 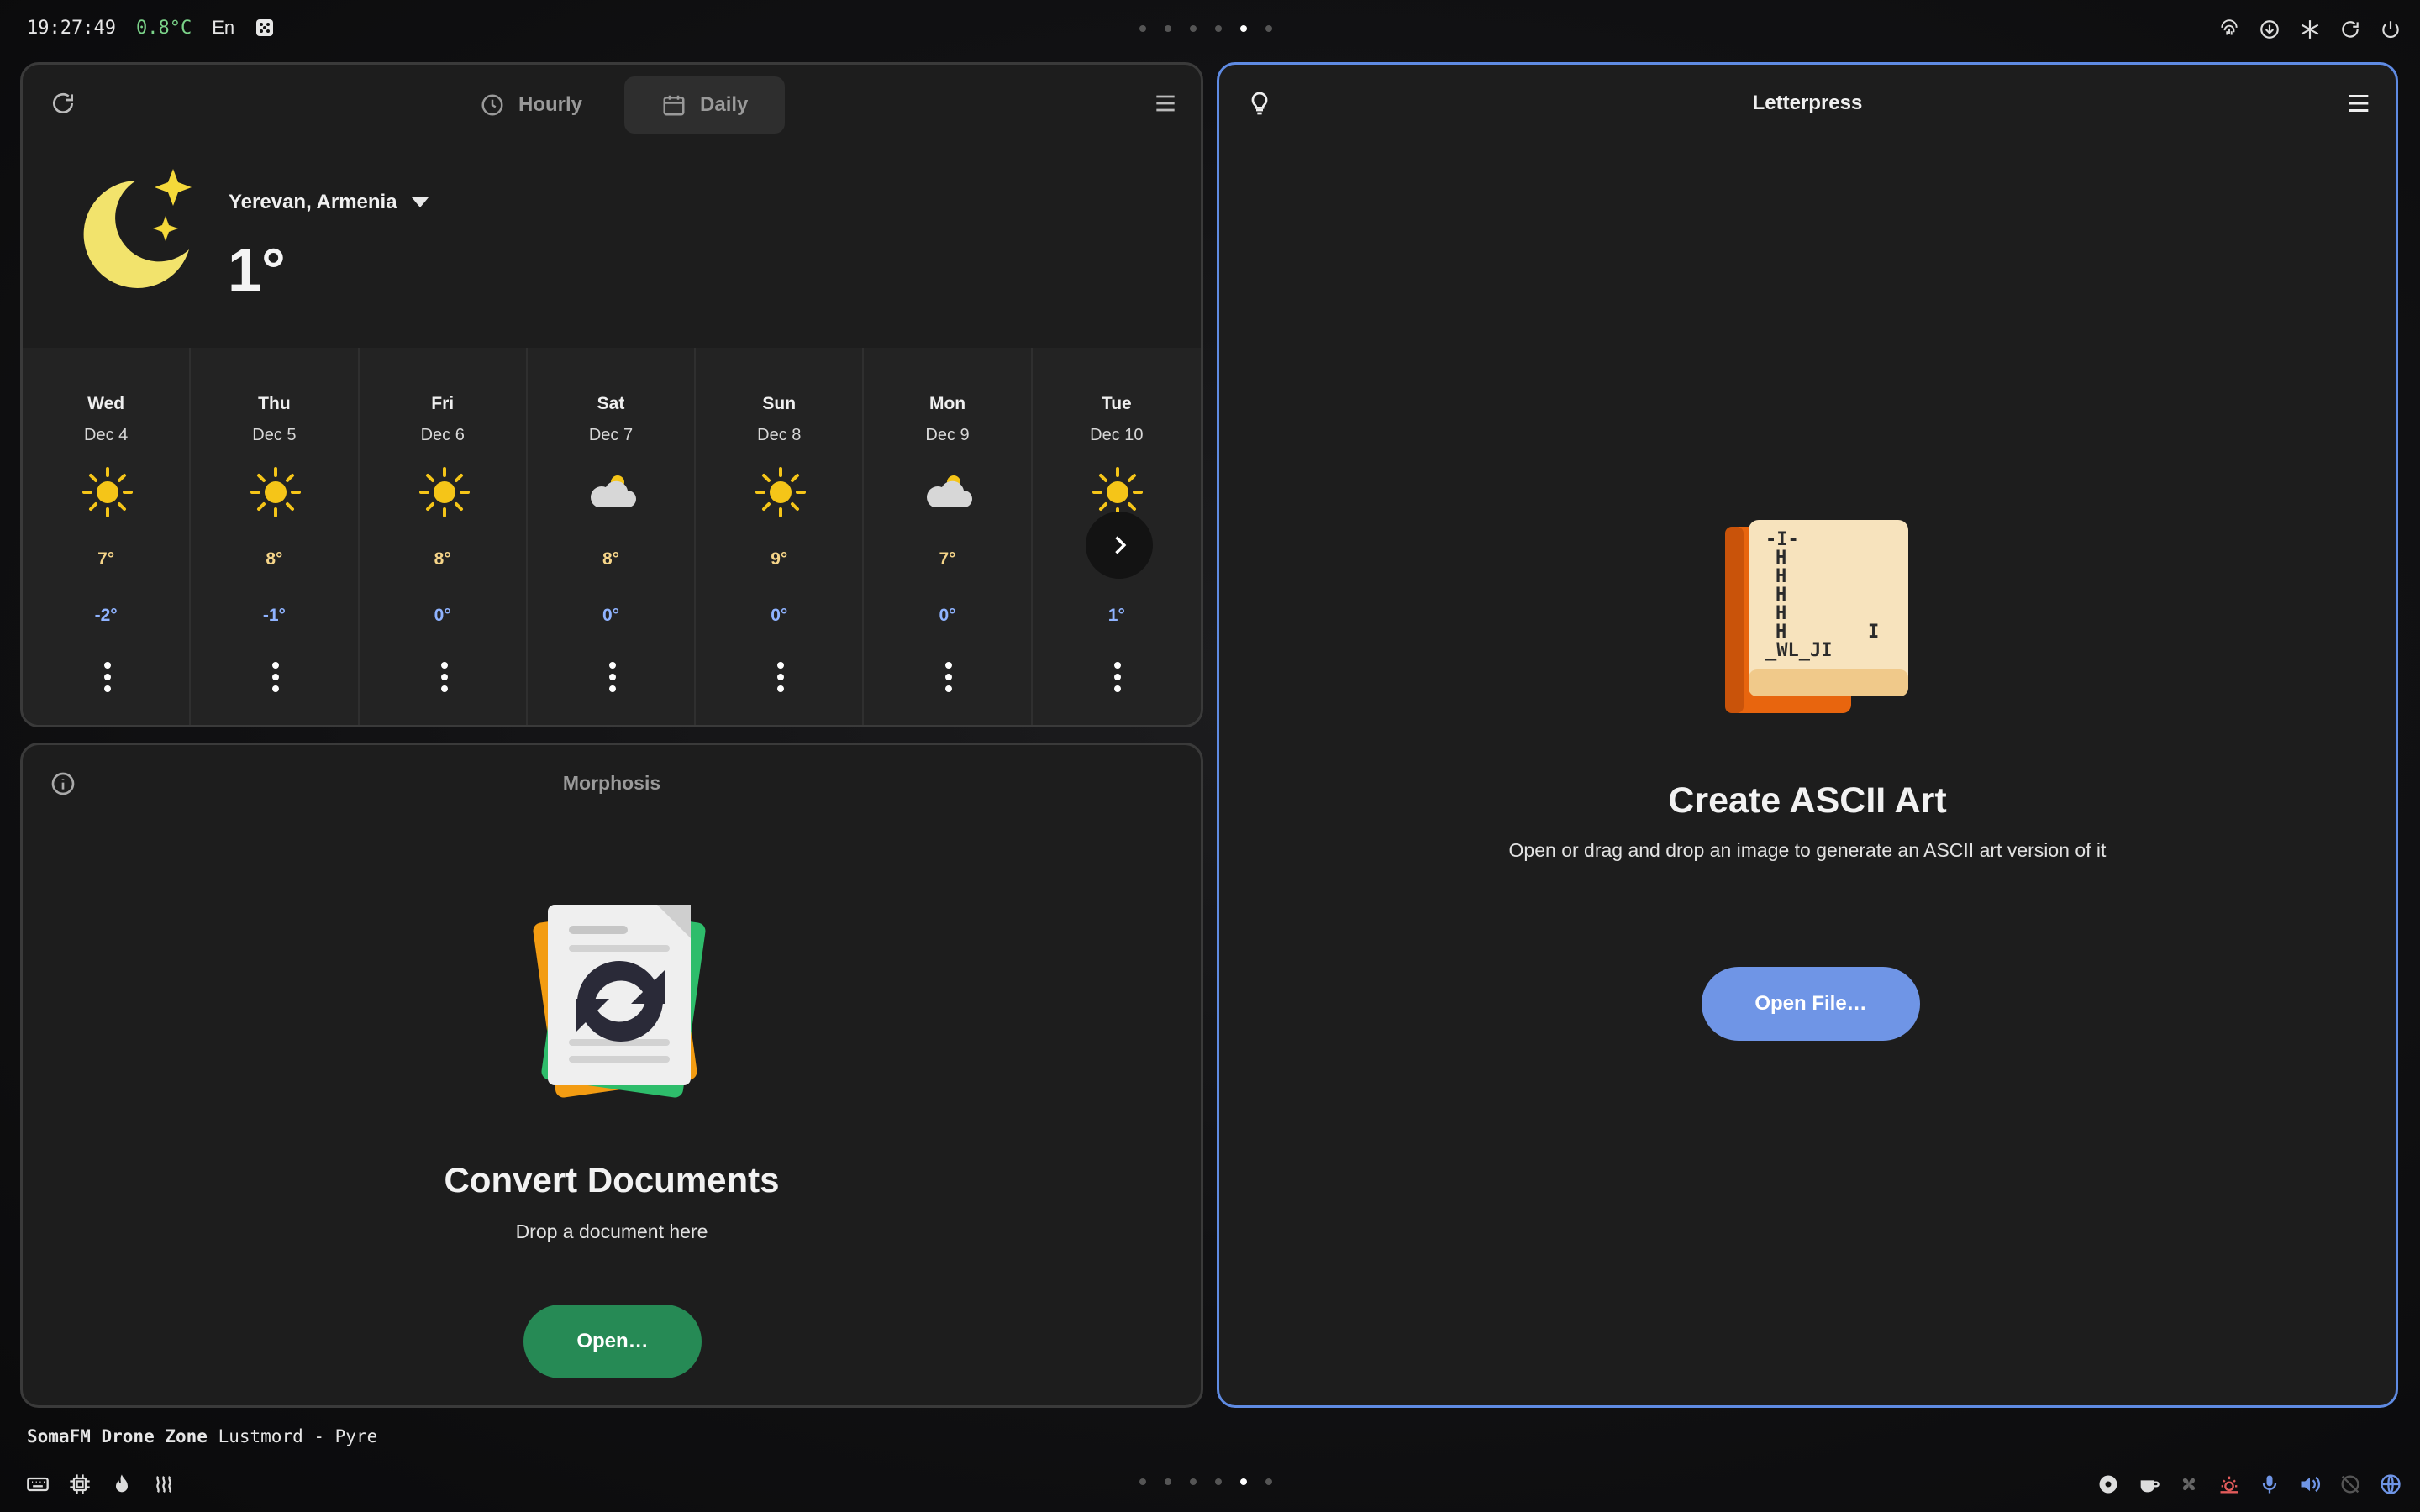 What do you see at coordinates (2108, 1484) in the screenshot?
I see `gamepad-icon` at bounding box center [2108, 1484].